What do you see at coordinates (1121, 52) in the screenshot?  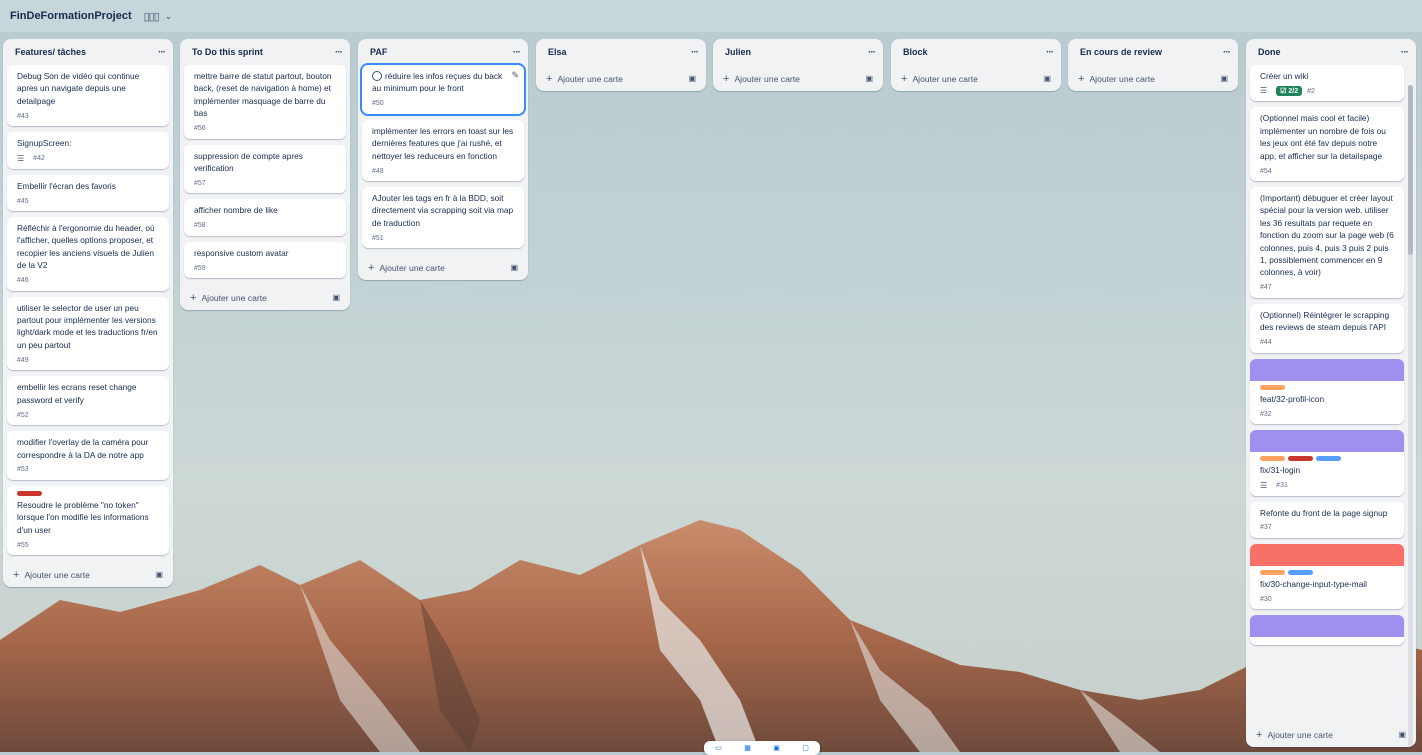 I see `list-title: En cours de review` at bounding box center [1121, 52].